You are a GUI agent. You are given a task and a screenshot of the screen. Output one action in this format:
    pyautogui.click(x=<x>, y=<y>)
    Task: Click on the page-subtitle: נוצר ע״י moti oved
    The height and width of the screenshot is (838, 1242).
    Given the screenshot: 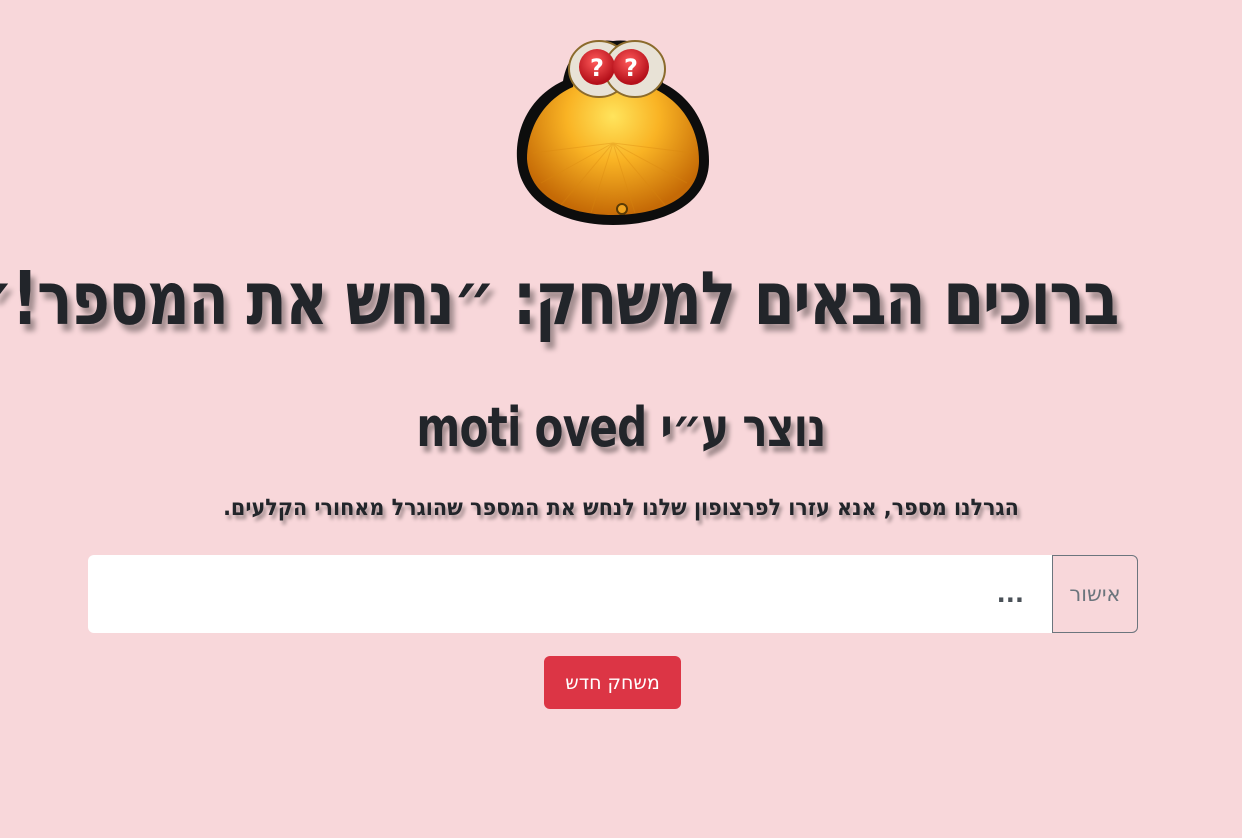 What is the action you would take?
    pyautogui.click(x=621, y=427)
    